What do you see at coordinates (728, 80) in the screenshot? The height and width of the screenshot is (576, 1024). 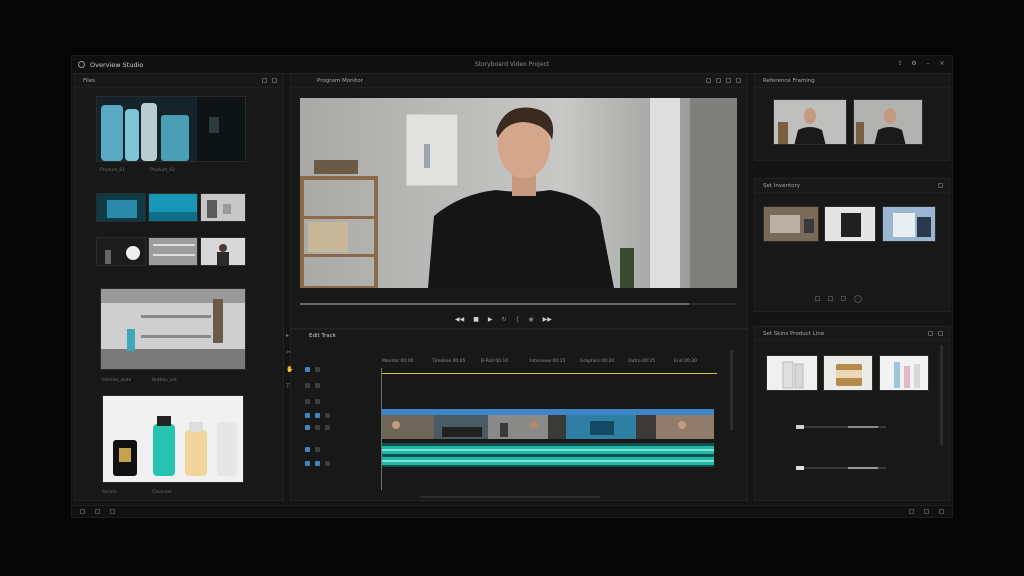 I see `safe-area-icon` at bounding box center [728, 80].